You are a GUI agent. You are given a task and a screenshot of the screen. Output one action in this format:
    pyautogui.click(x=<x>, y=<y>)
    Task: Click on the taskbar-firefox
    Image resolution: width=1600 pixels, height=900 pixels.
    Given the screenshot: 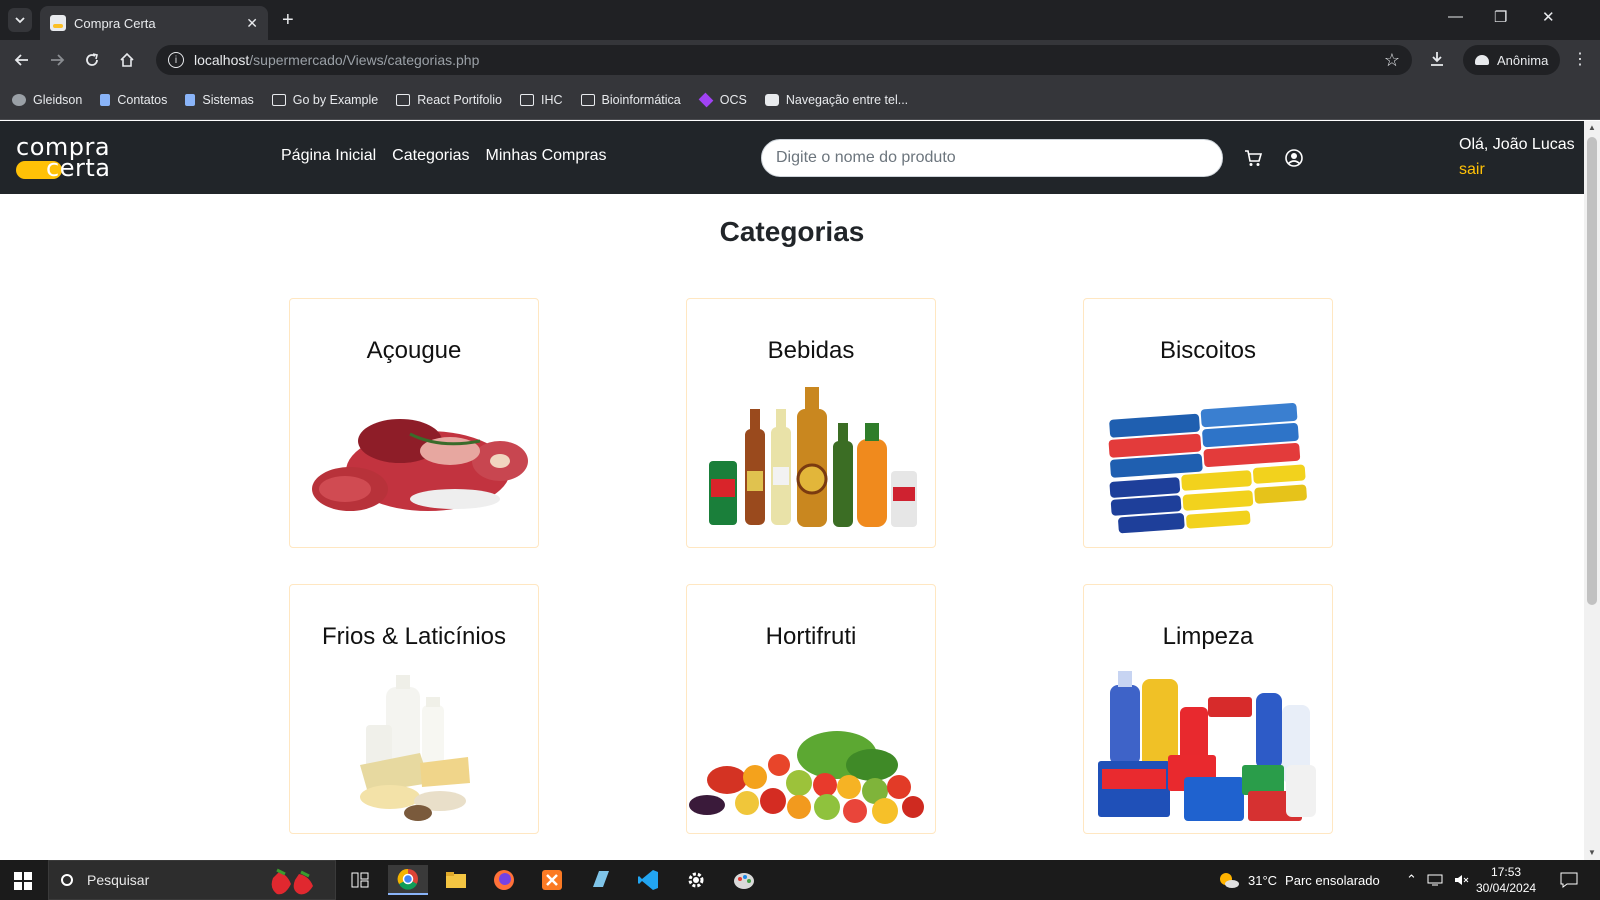 What is the action you would take?
    pyautogui.click(x=504, y=880)
    